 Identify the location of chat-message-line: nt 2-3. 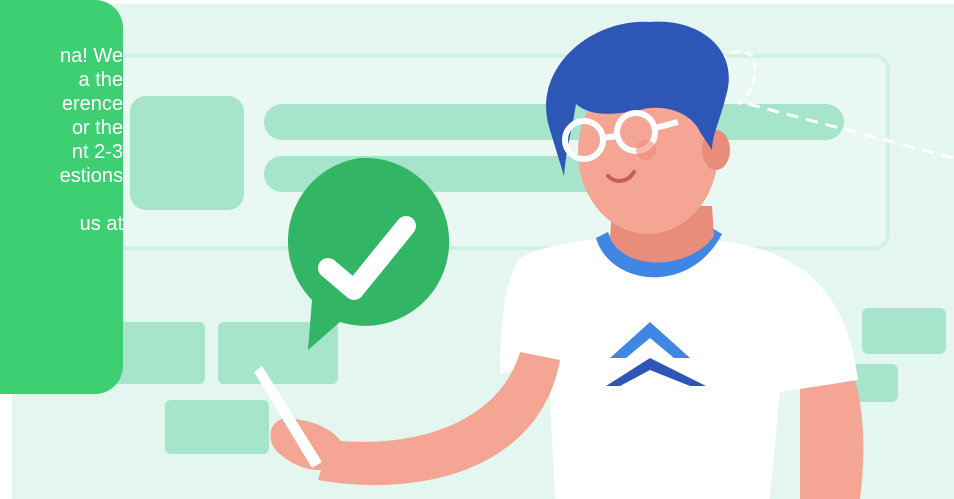
(97, 152).